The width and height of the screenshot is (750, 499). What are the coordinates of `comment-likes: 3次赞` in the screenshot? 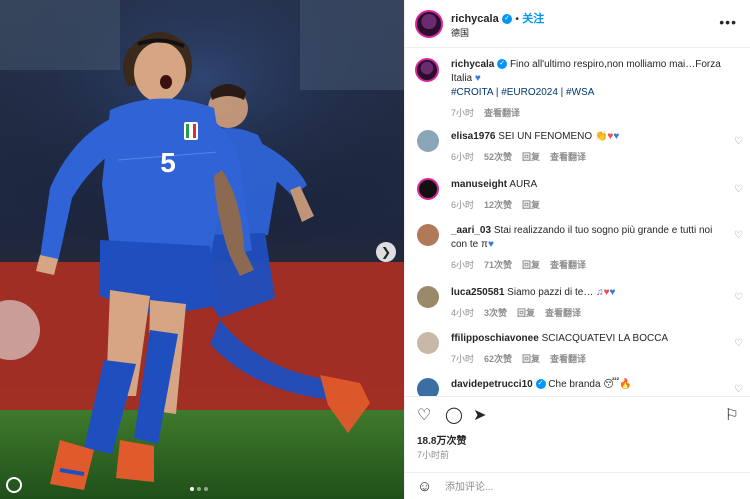 It's located at (495, 313).